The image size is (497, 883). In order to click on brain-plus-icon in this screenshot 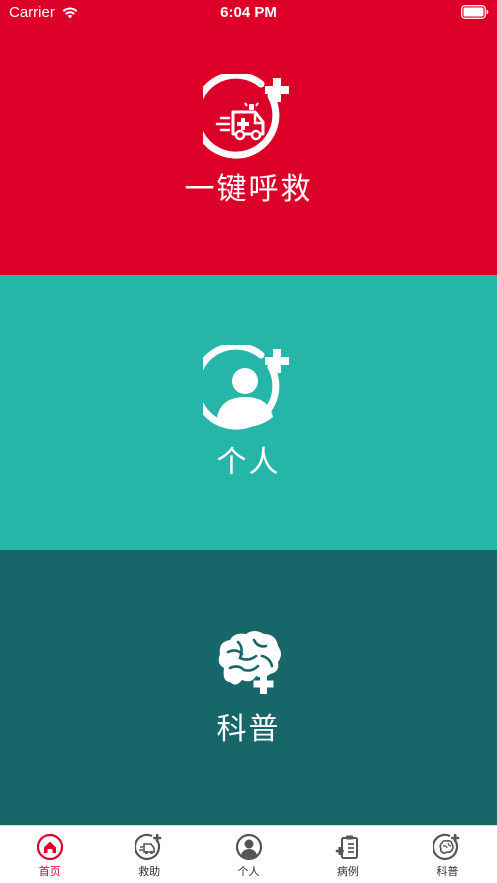, I will do `click(249, 662)`.